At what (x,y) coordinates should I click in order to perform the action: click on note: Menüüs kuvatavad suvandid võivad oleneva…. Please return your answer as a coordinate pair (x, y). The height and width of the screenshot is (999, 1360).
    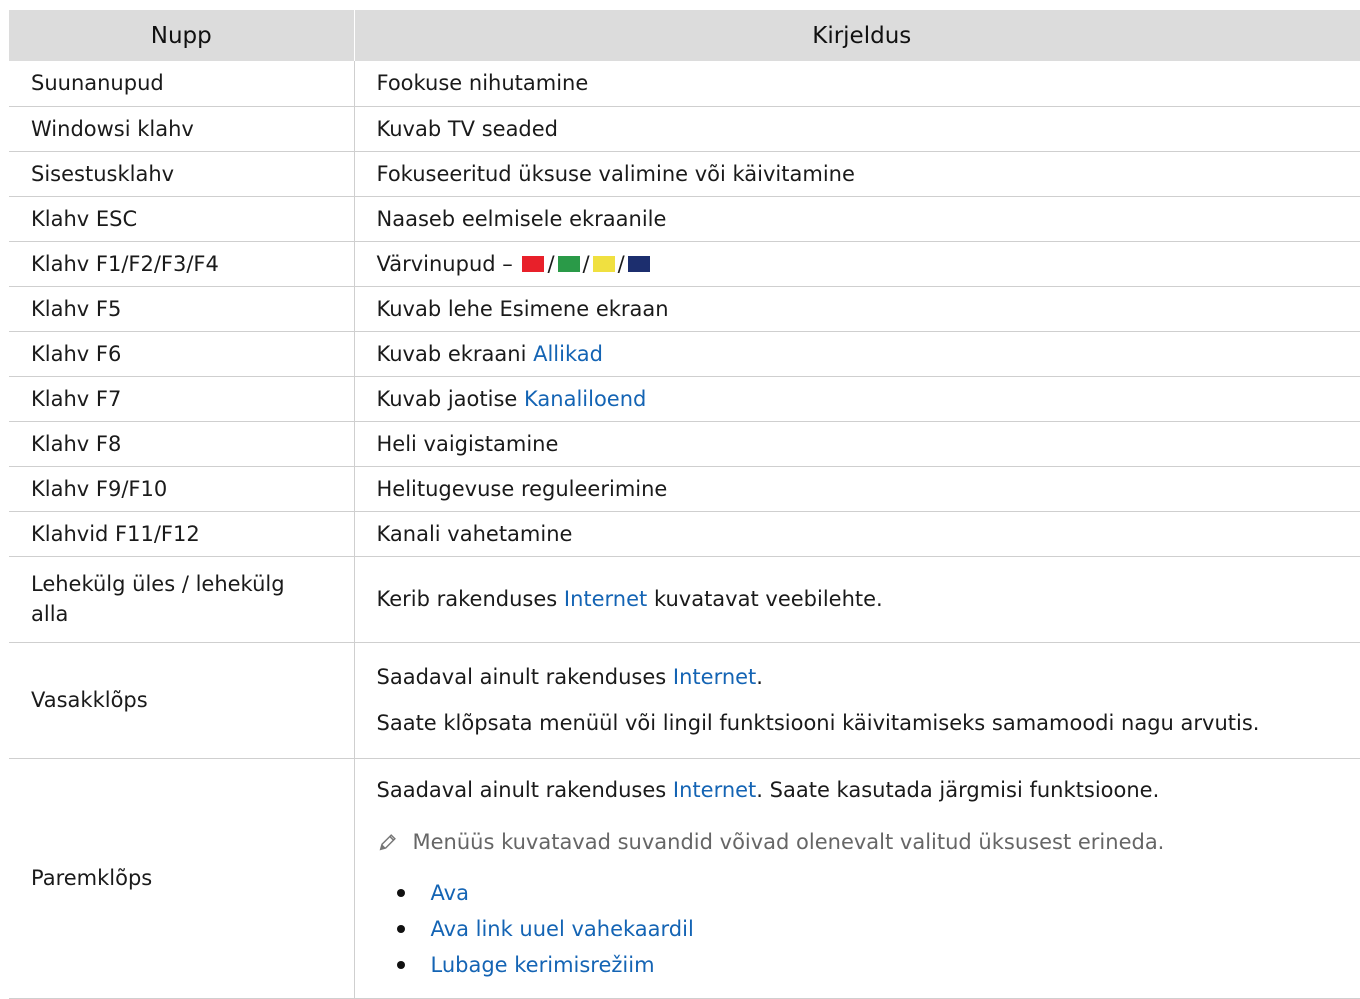
    Looking at the image, I should click on (868, 842).